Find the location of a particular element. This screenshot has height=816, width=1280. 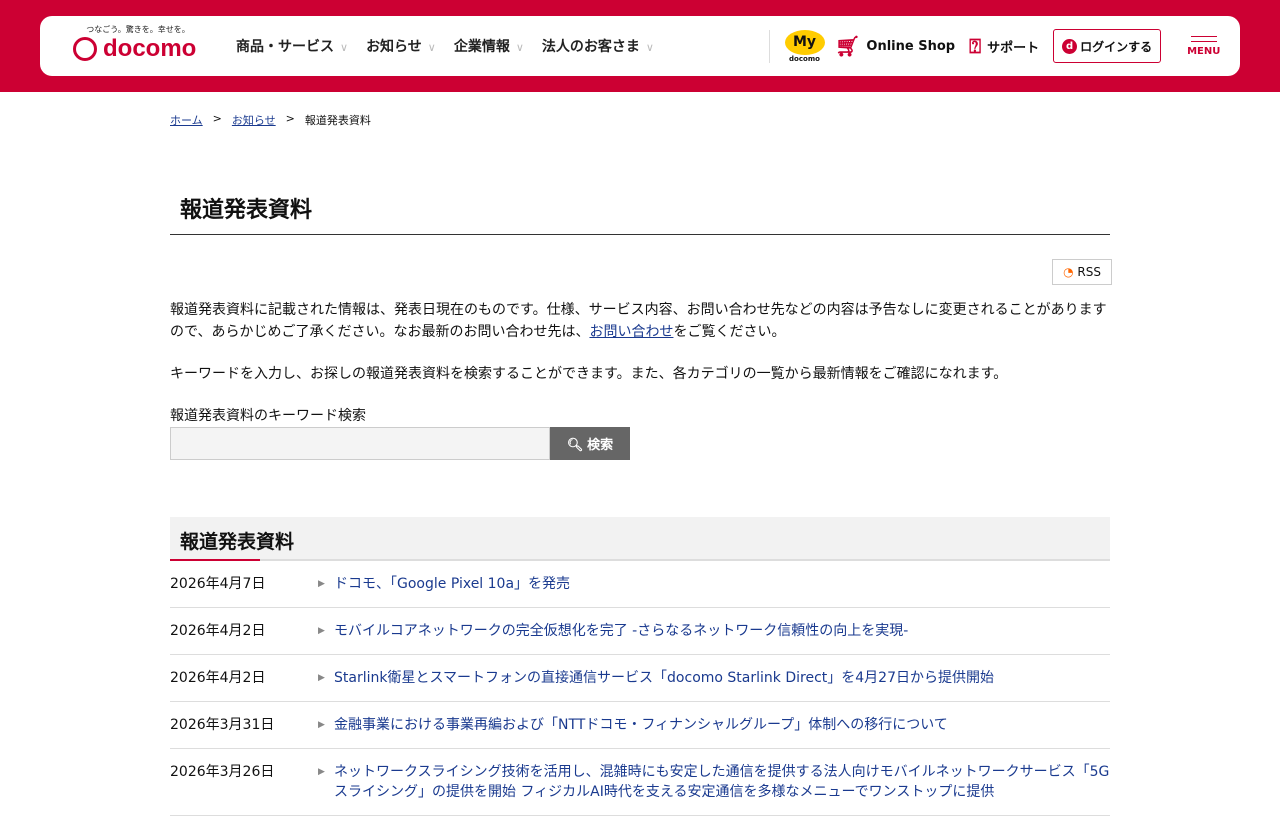

online-shop-link: 🛒︎ Online Shop is located at coordinates (895, 46).